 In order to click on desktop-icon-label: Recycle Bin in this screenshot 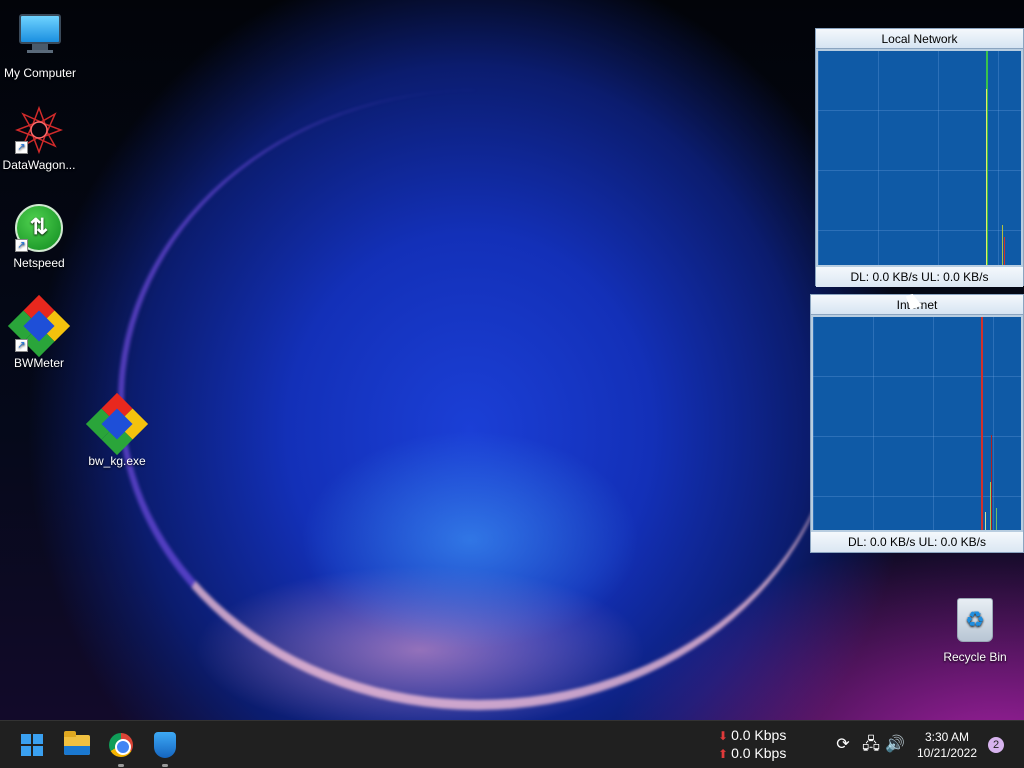, I will do `click(975, 657)`.